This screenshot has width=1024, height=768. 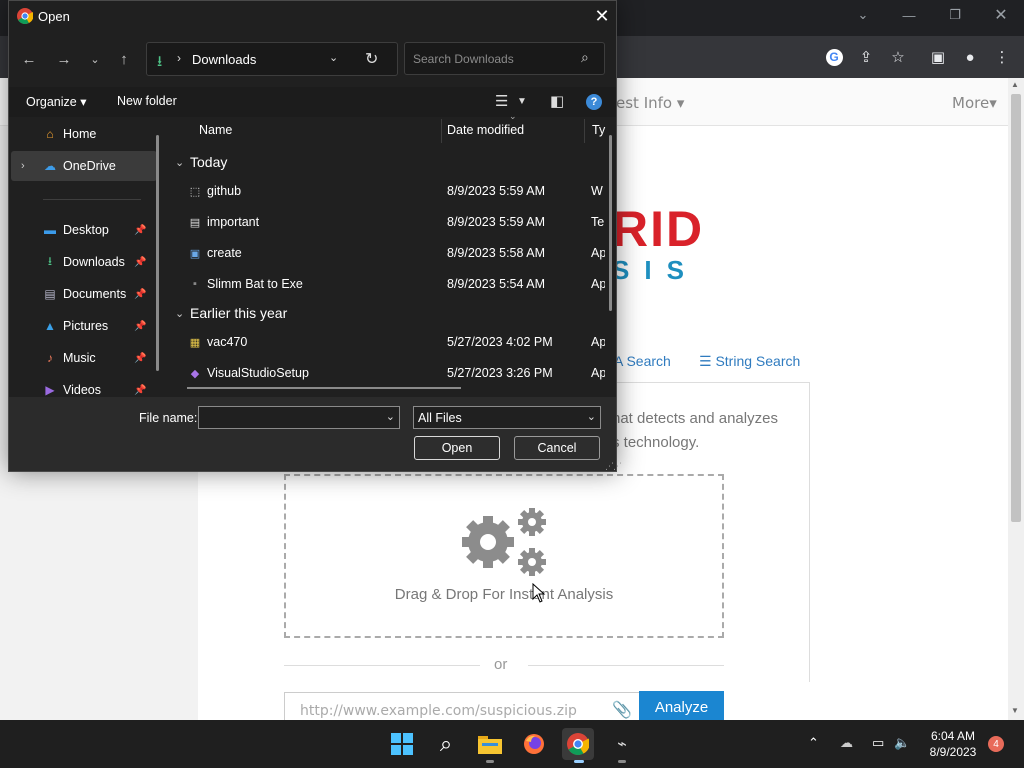 What do you see at coordinates (50, 294) in the screenshot?
I see `documents-icon: ▤` at bounding box center [50, 294].